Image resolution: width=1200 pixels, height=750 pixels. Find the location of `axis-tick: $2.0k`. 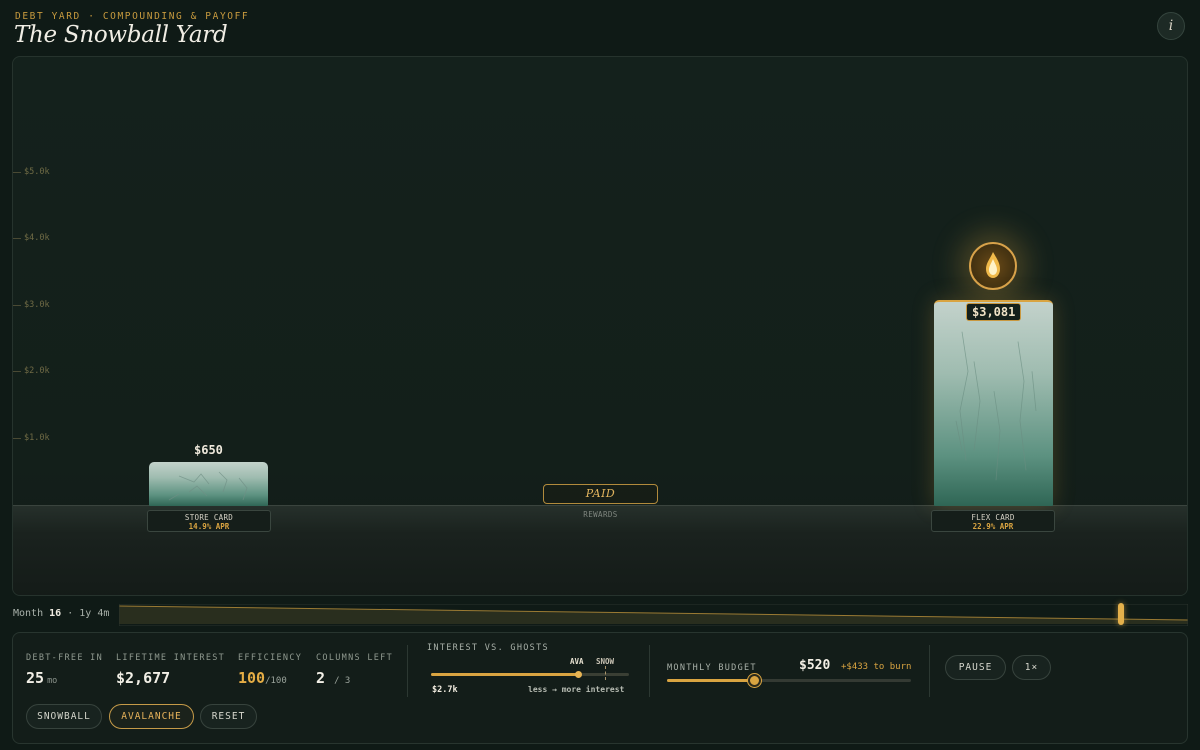

axis-tick: $2.0k is located at coordinates (31, 371).